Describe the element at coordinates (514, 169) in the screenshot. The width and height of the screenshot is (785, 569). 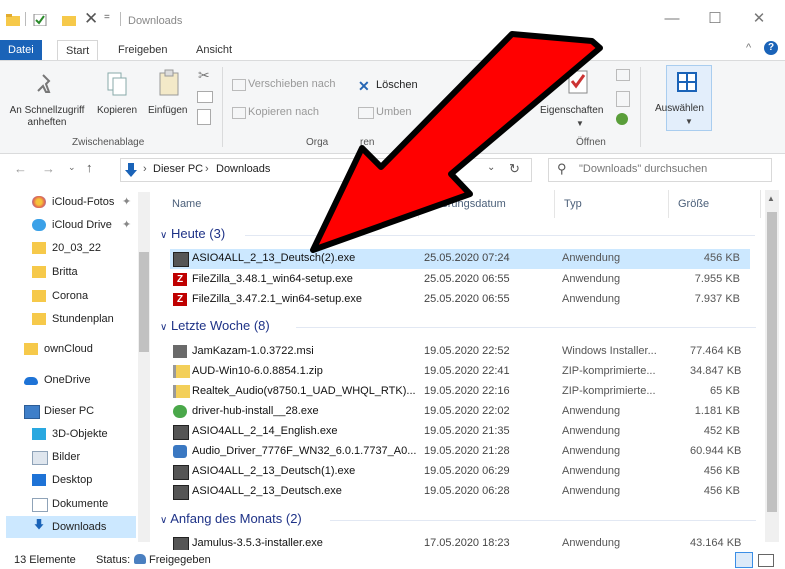
I see `refresh-icon: ↻` at that location.